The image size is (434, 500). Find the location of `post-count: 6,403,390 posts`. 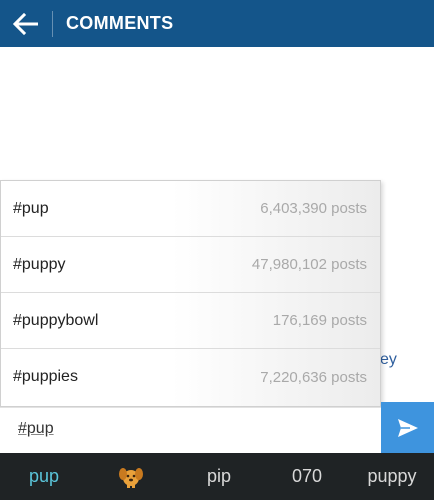

post-count: 6,403,390 posts is located at coordinates (313, 208).